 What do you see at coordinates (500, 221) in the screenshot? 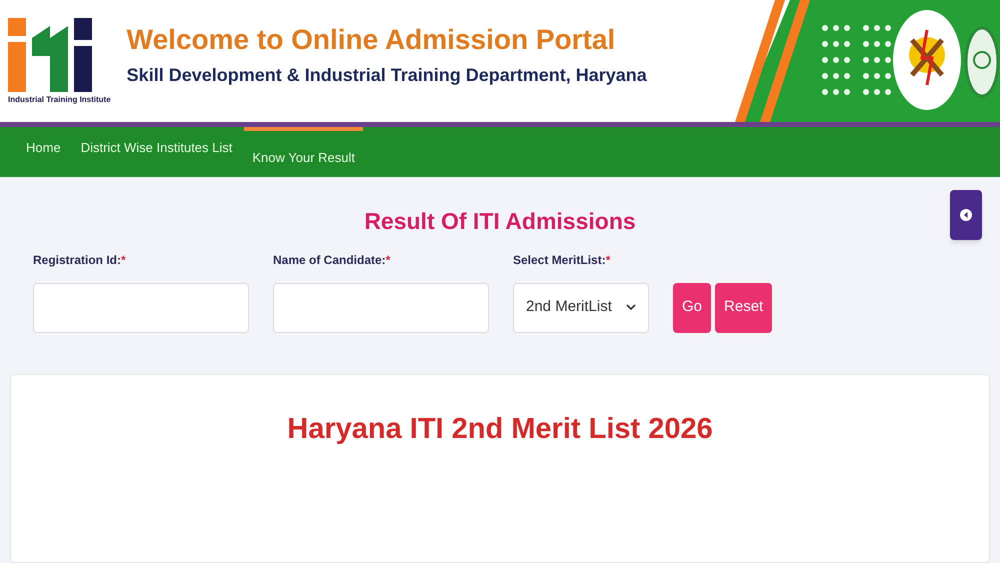
I see `form-title: Result Of ITI Admissions` at bounding box center [500, 221].